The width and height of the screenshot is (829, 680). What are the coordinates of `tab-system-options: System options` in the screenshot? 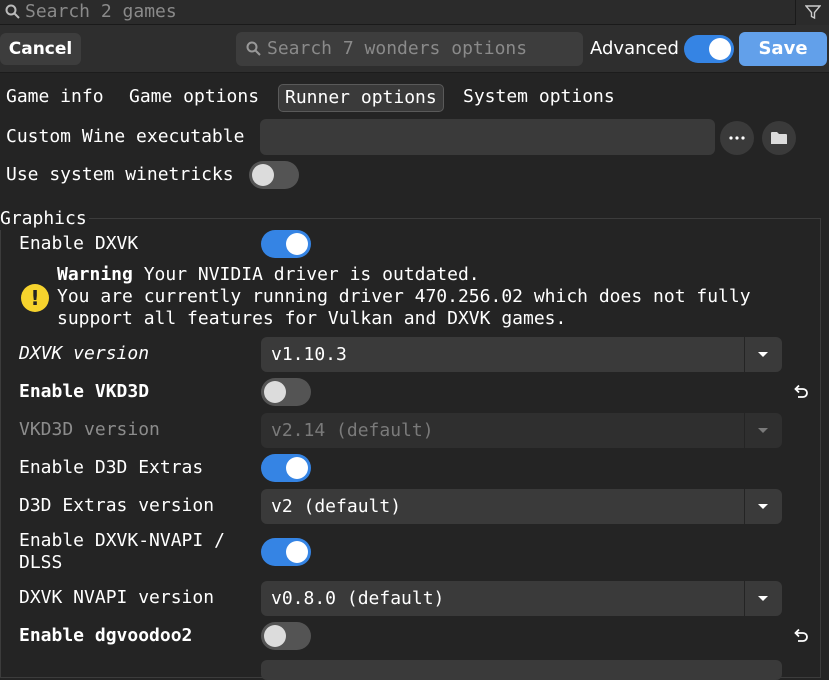 It's located at (539, 98).